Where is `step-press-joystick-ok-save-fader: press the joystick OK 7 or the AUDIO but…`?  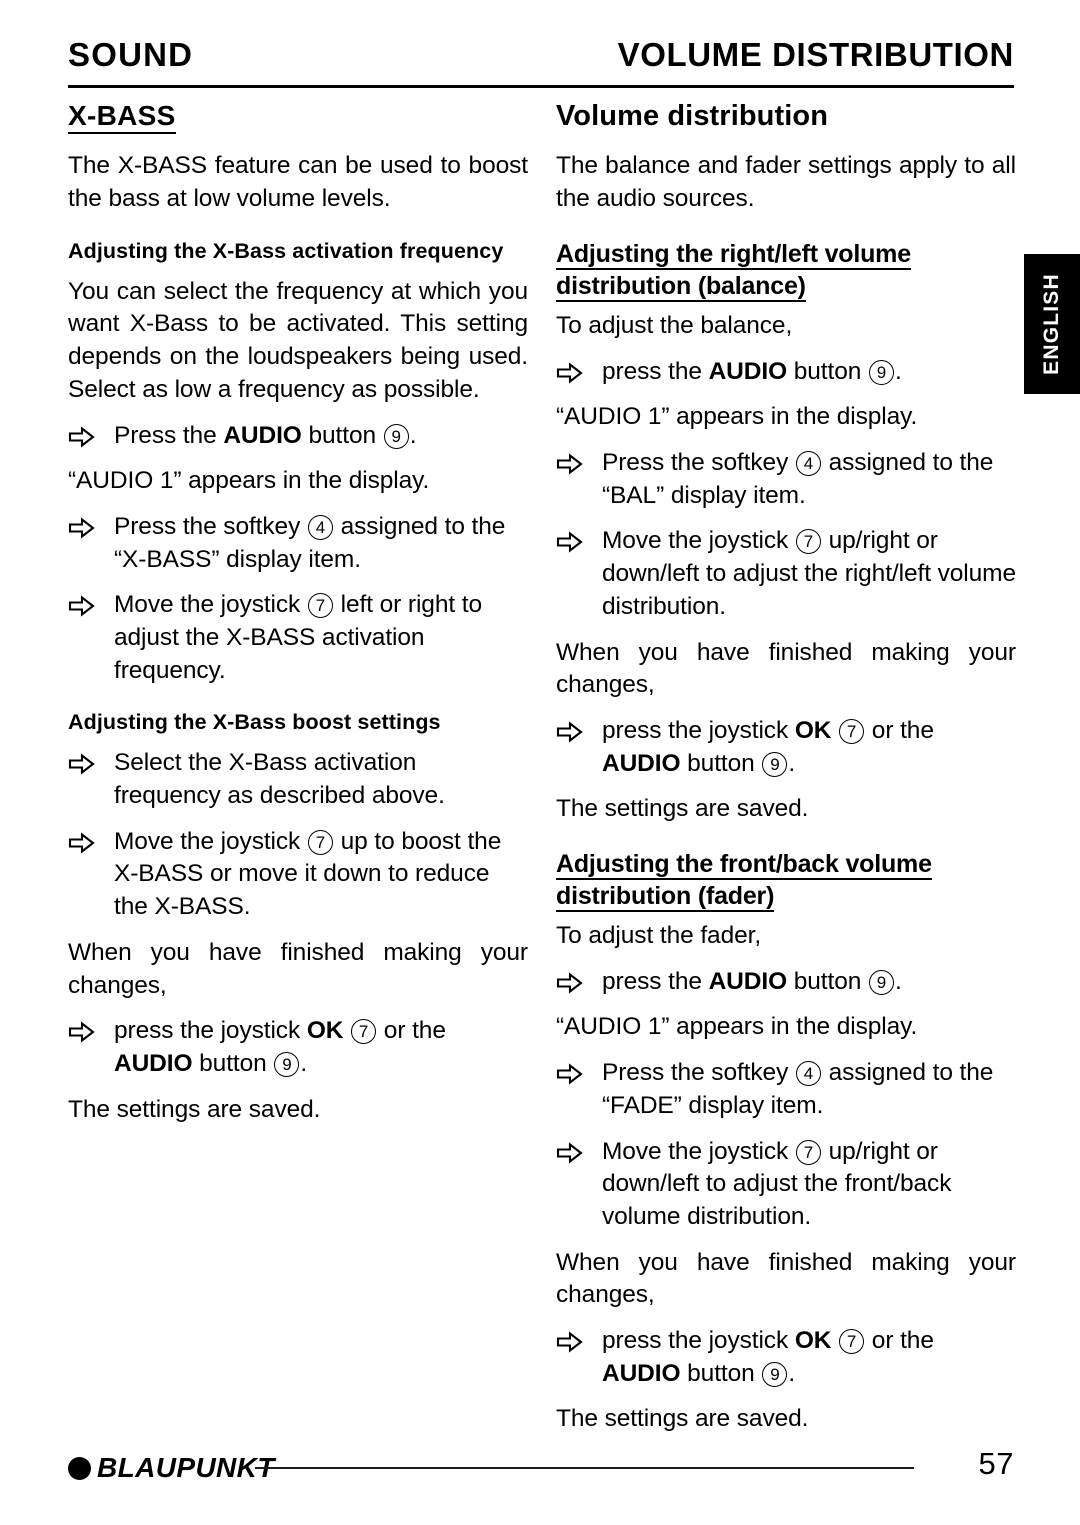 step-press-joystick-ok-save-fader: press the joystick OK 7 or the AUDIO but… is located at coordinates (786, 1357).